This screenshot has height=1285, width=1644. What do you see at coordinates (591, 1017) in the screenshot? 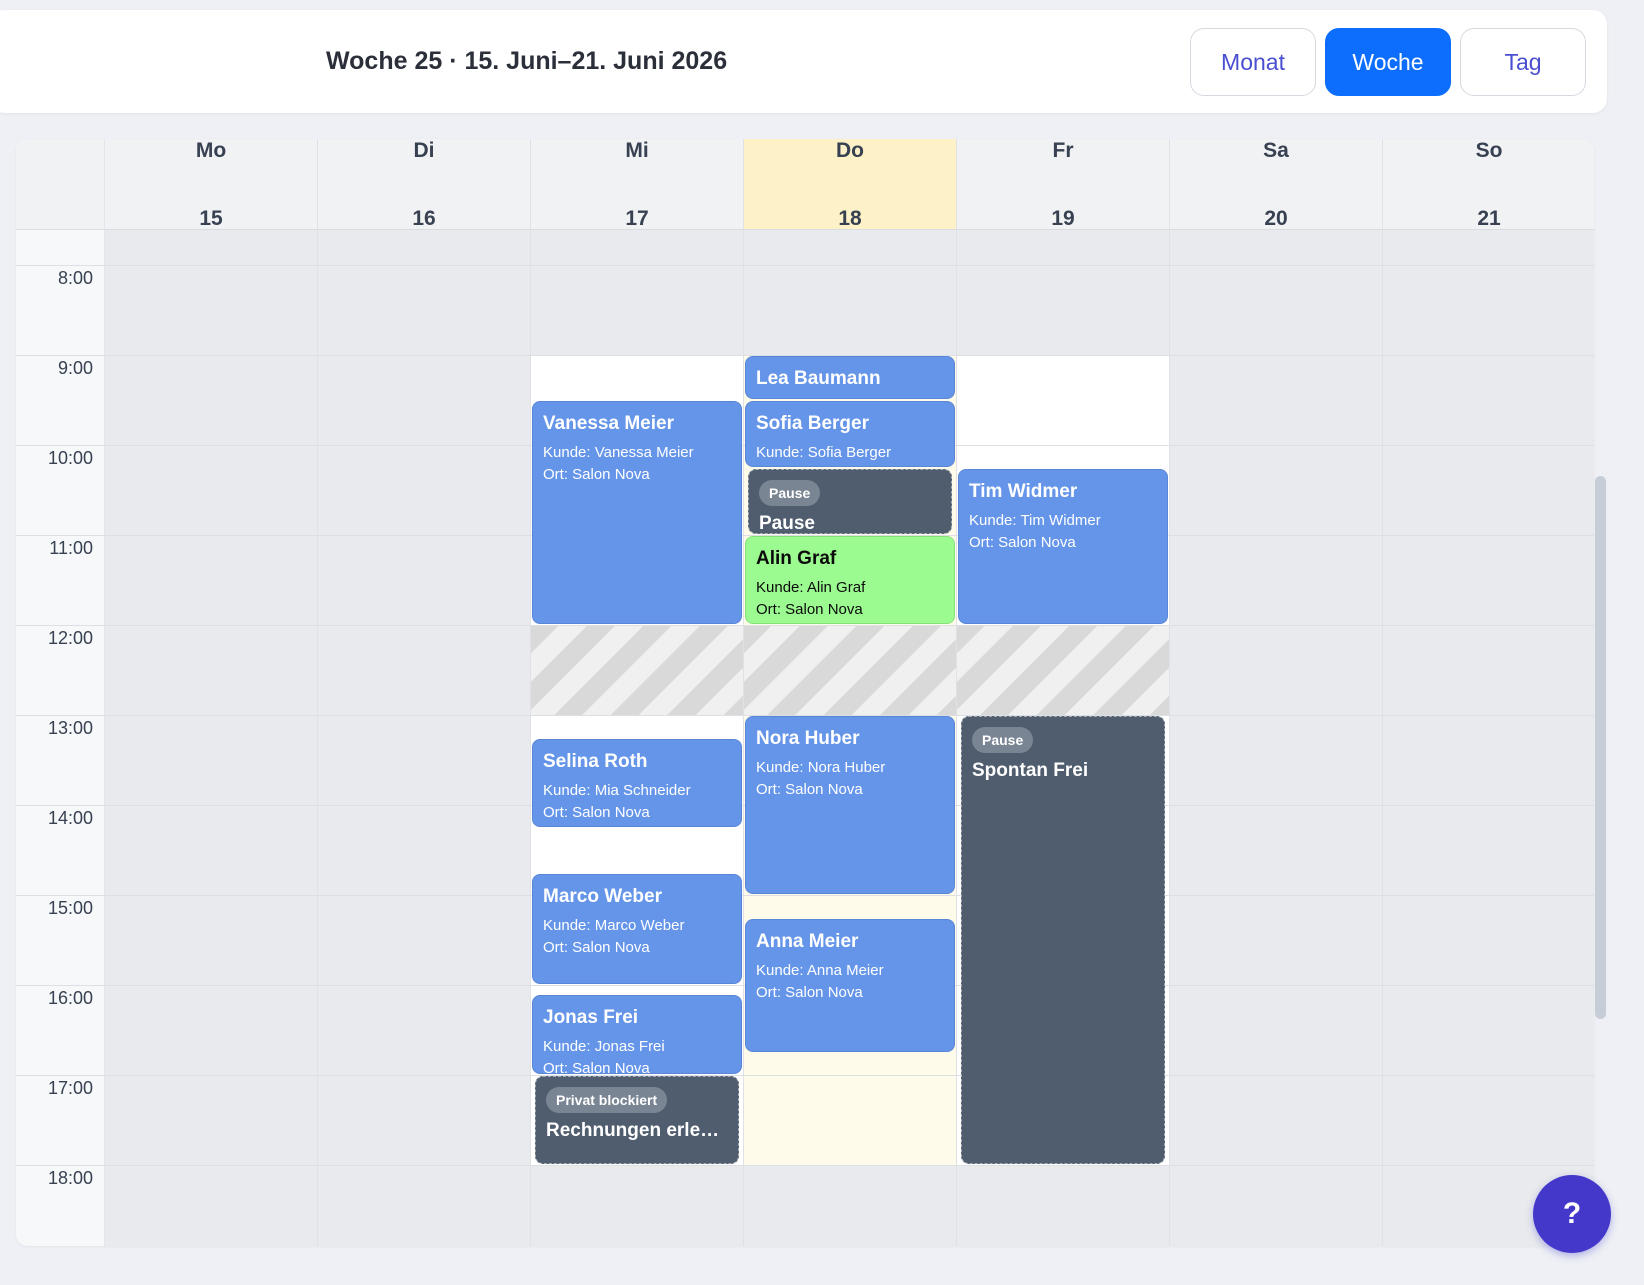
I see `event-title: Jonas Frei` at bounding box center [591, 1017].